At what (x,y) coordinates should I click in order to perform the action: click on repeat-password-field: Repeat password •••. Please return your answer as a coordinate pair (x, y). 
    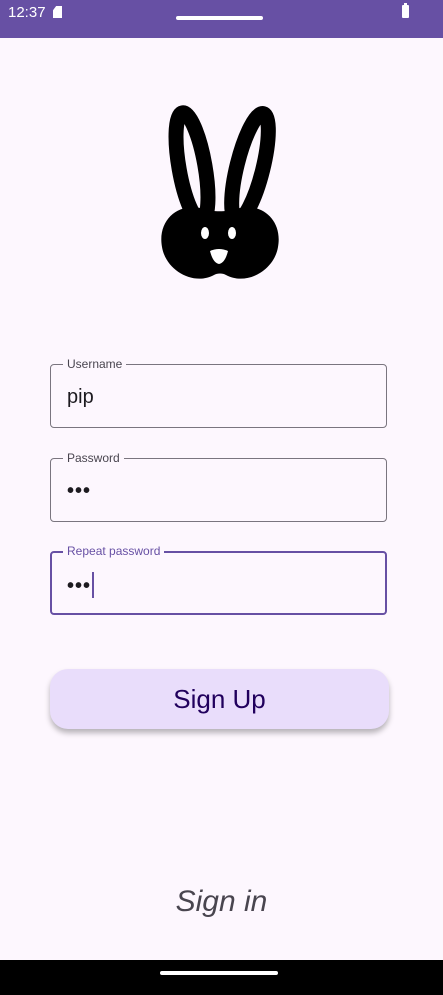
    Looking at the image, I should click on (218, 579).